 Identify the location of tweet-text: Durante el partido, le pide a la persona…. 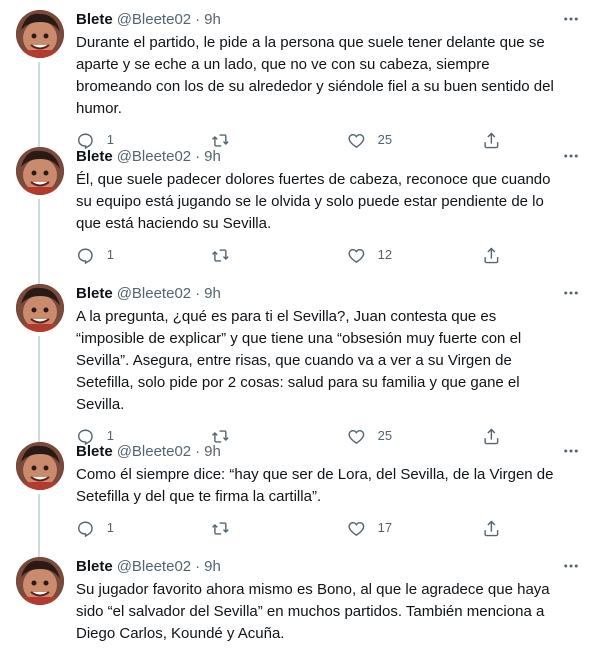
(317, 75).